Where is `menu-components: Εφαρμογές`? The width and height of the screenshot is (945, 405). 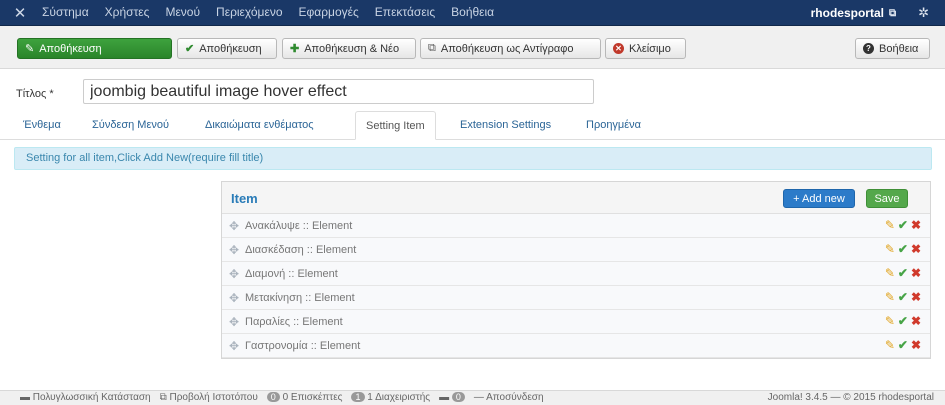 menu-components: Εφαρμογές is located at coordinates (329, 13).